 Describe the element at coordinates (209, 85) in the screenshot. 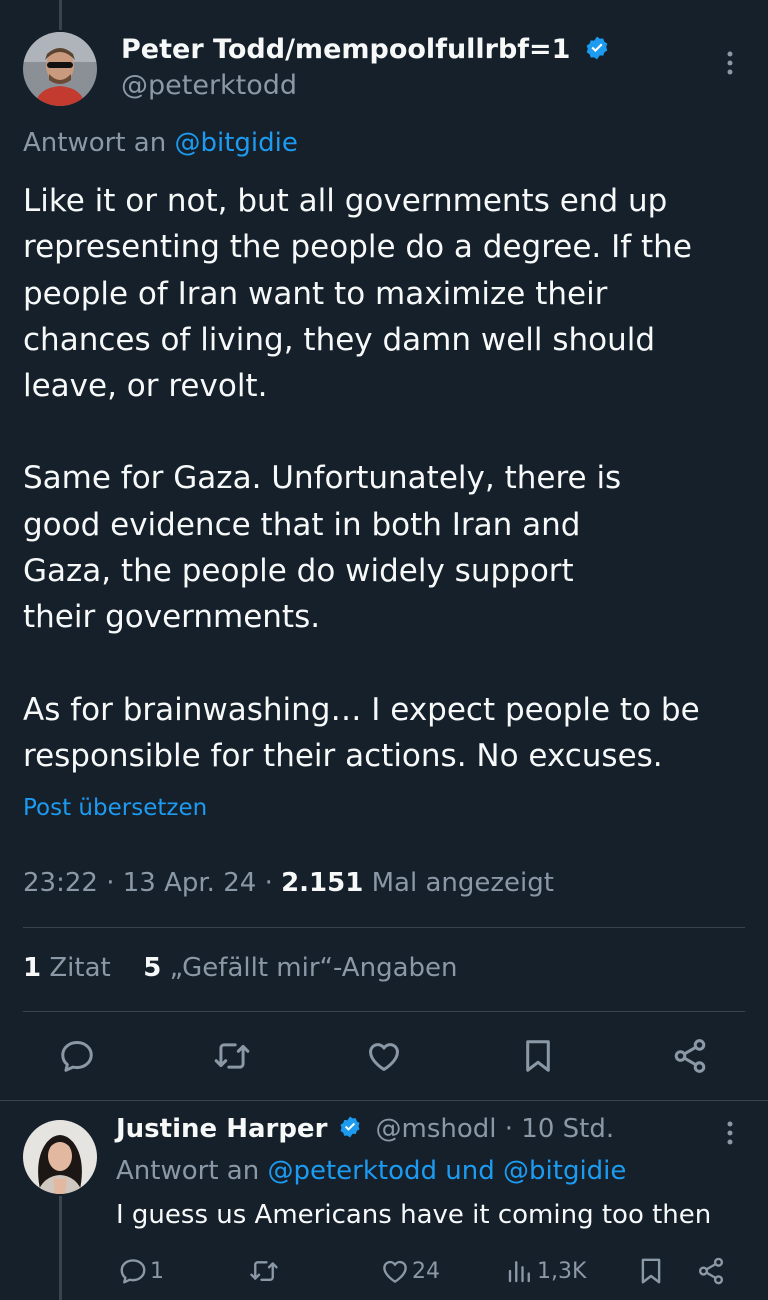

I see `author-handle: @peterktodd` at that location.